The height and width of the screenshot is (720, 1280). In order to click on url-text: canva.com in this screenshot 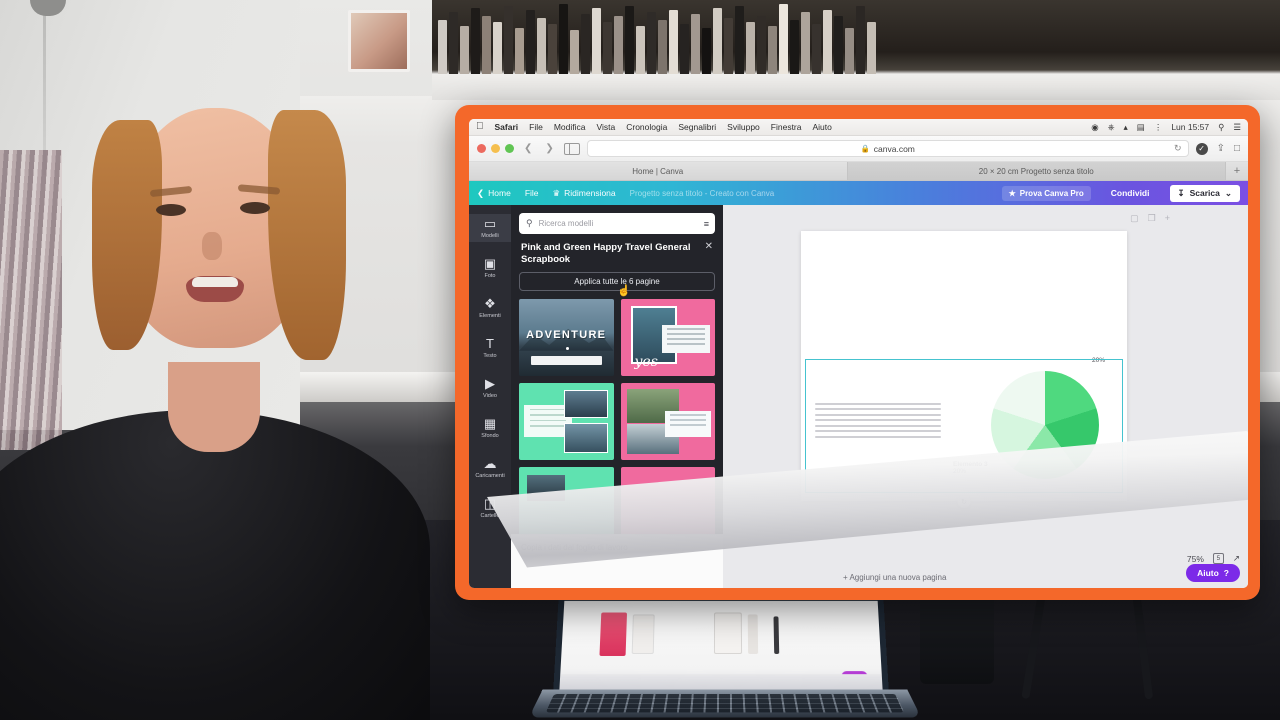, I will do `click(894, 148)`.